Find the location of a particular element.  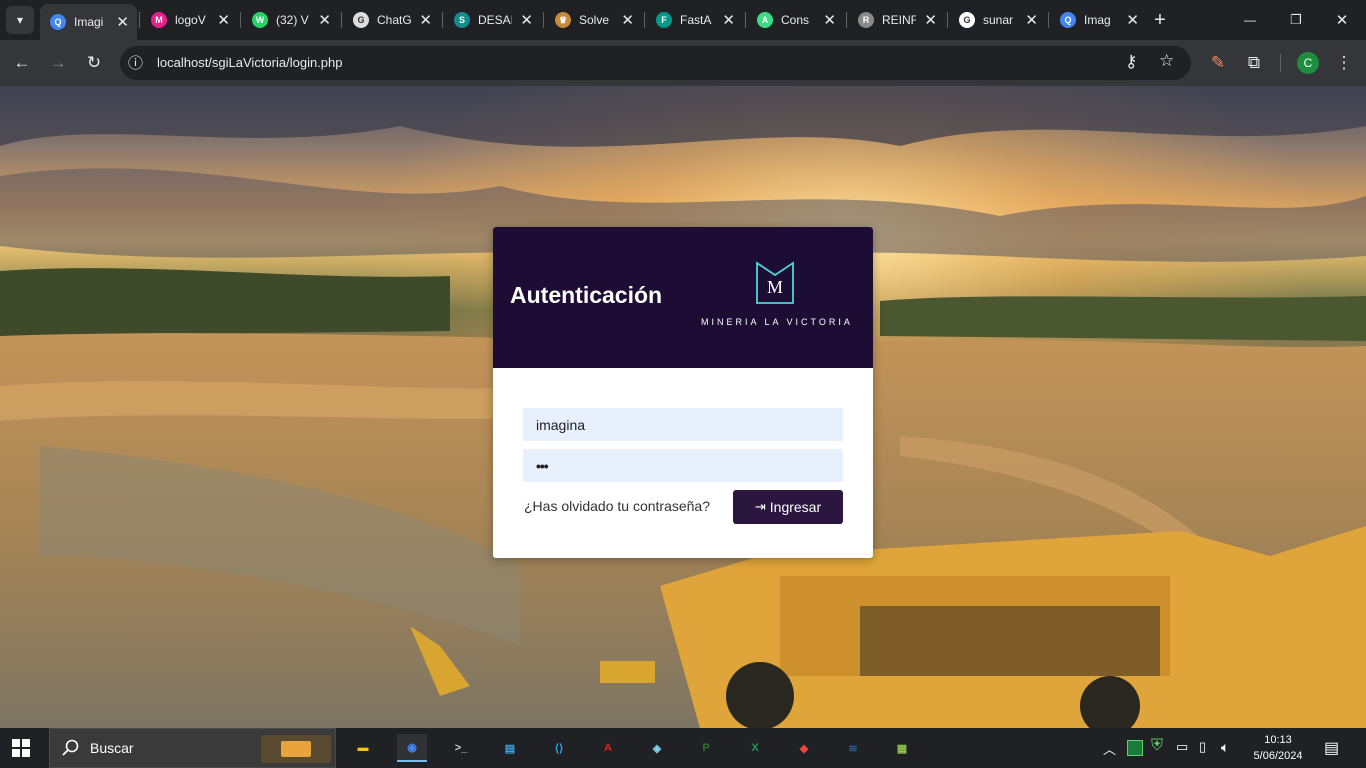

browser-tab-7: F FastA ✕ is located at coordinates (694, 20).